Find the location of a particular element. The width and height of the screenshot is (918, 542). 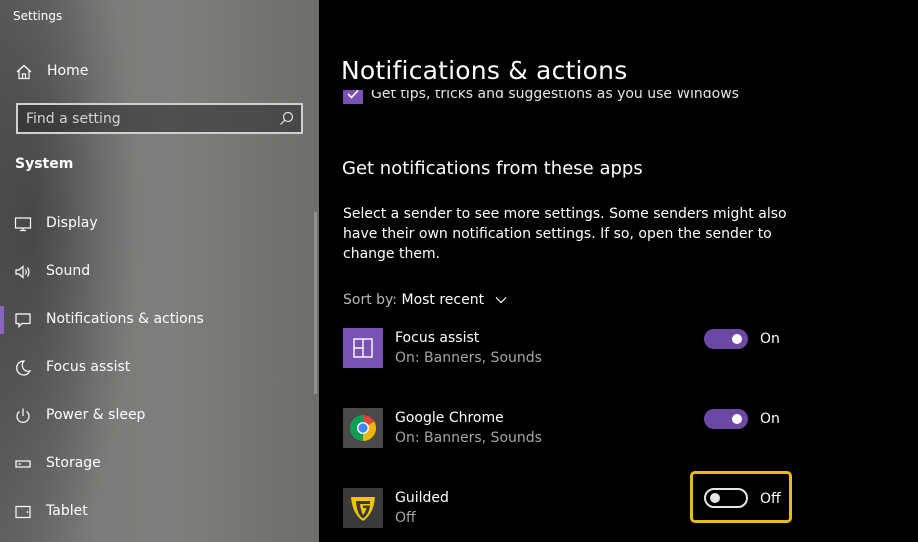

search-box is located at coordinates (159, 118).